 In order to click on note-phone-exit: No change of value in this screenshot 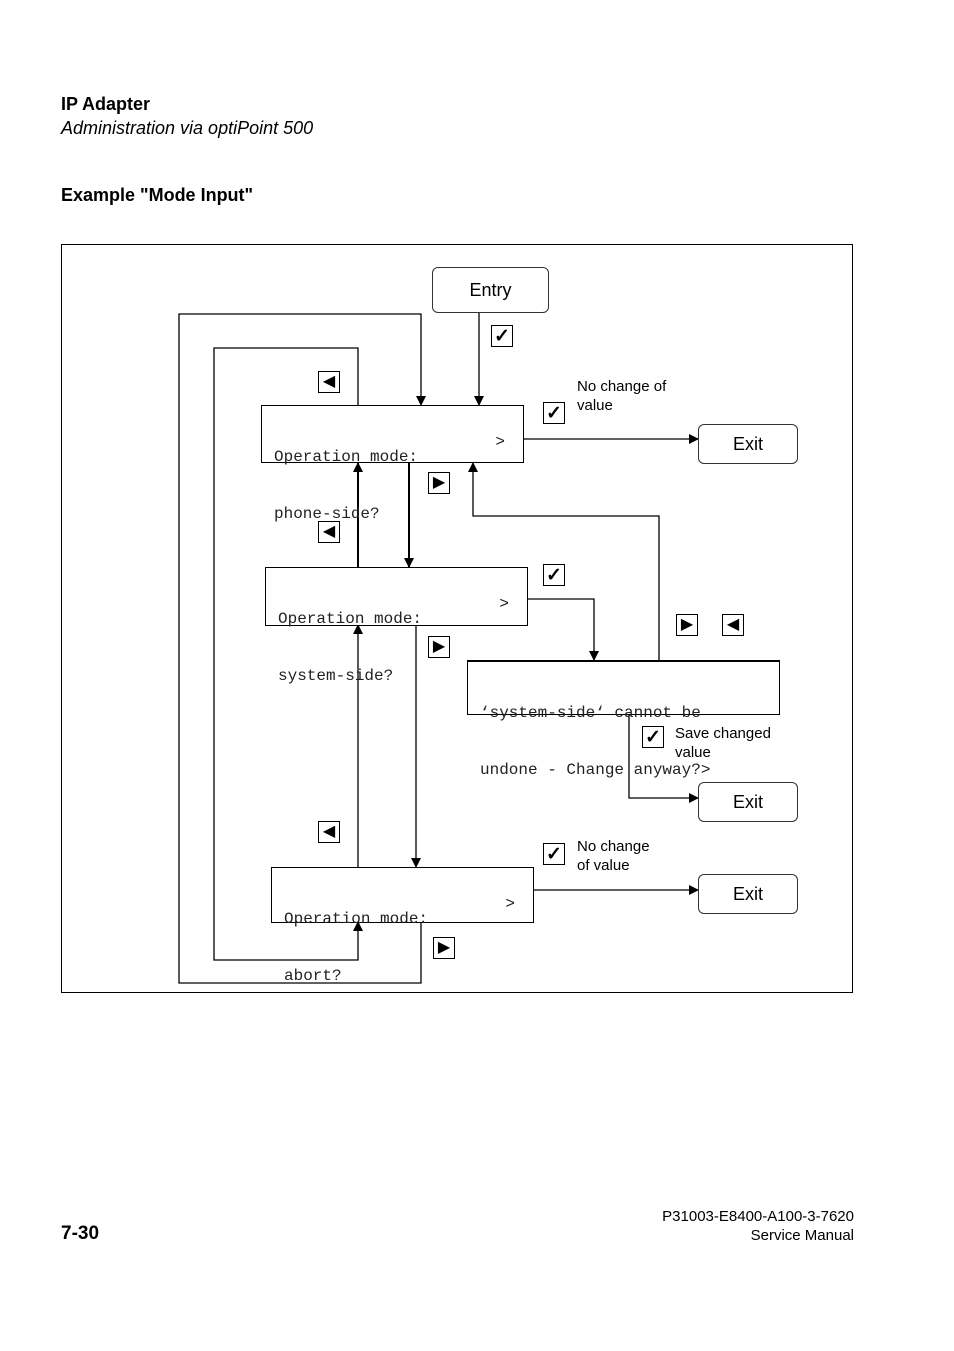, I will do `click(621, 396)`.